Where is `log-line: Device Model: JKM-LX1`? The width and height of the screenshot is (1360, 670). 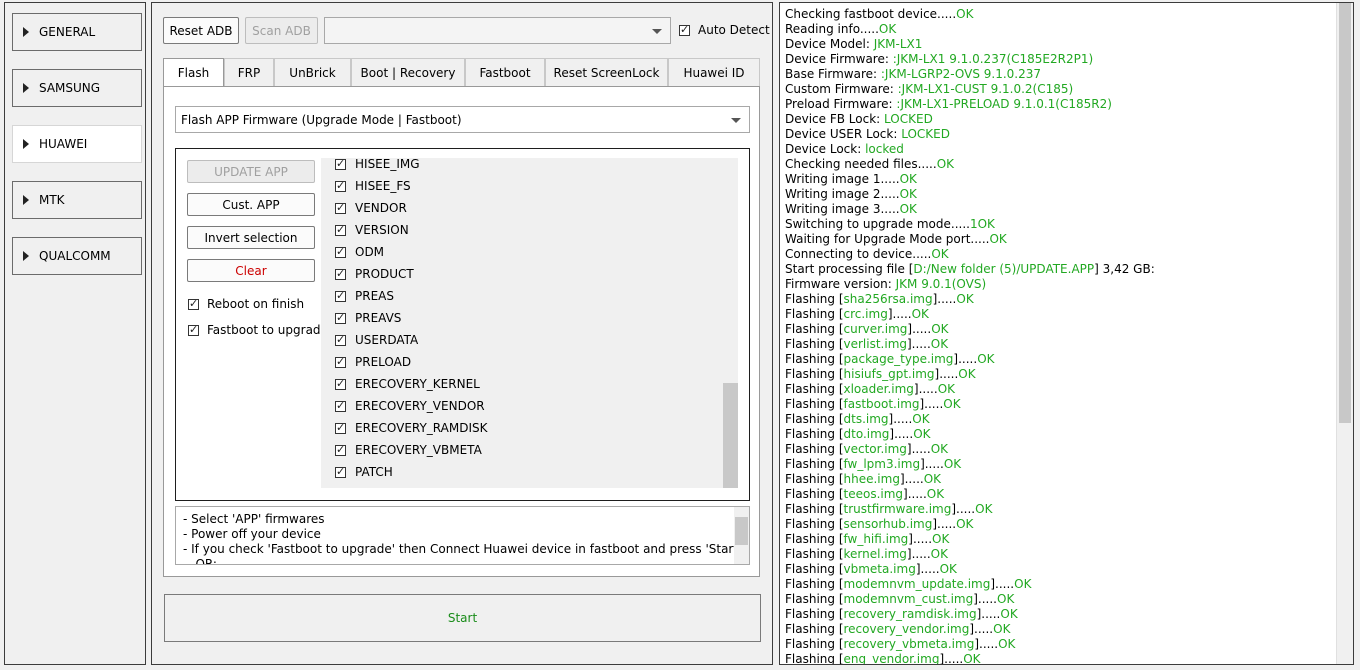
log-line: Device Model: JKM-LX1 is located at coordinates (853, 44).